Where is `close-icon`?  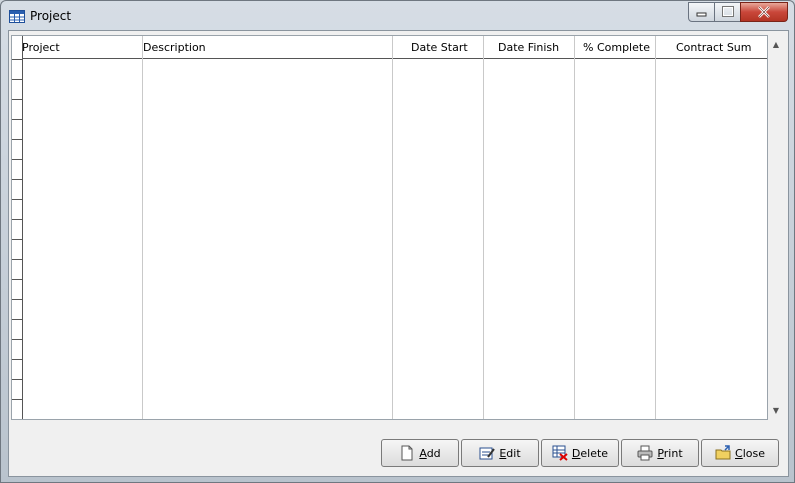
close-icon is located at coordinates (764, 12).